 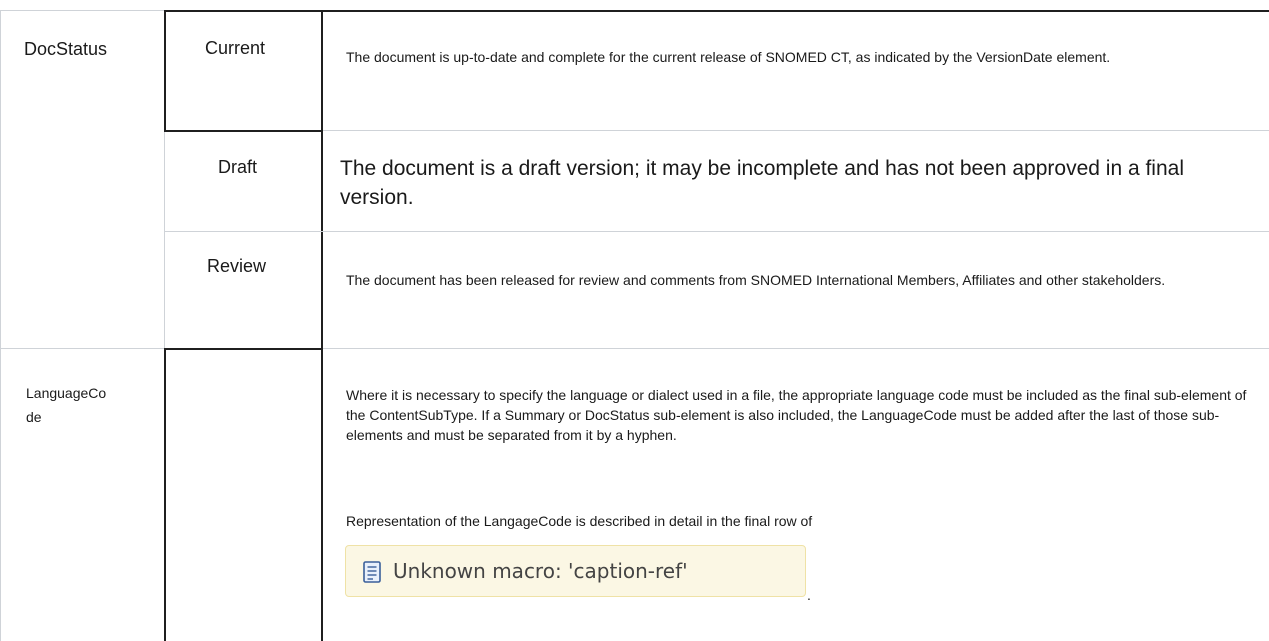 I want to click on docstatus-value-review: Review, so click(x=237, y=266).